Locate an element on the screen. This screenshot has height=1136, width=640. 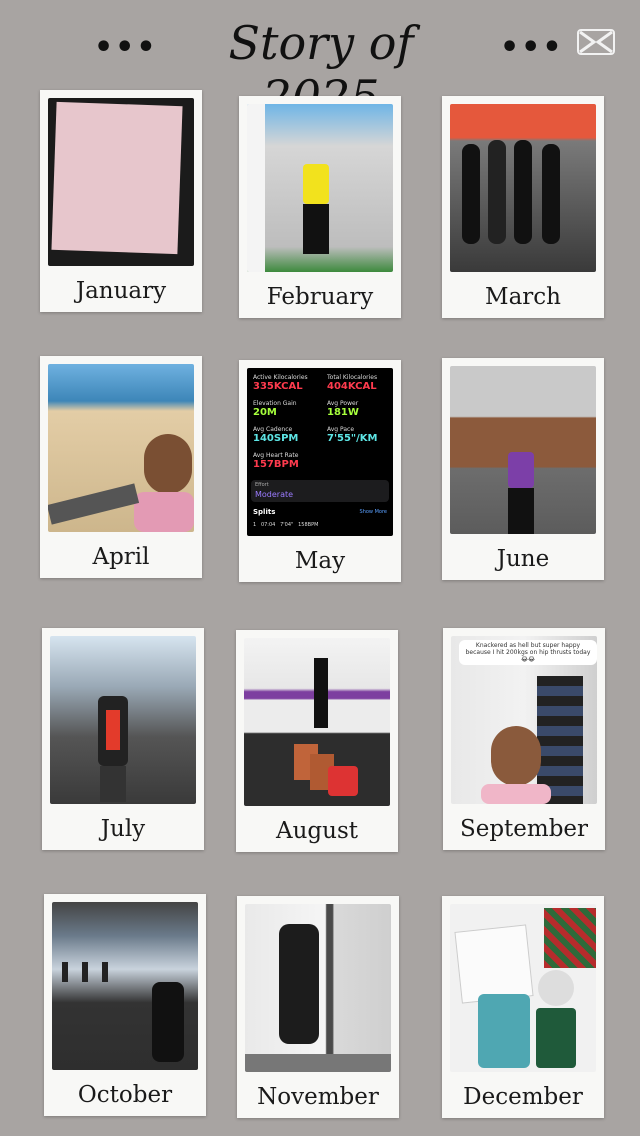
month-card-october: October is located at coordinates (125, 1005).